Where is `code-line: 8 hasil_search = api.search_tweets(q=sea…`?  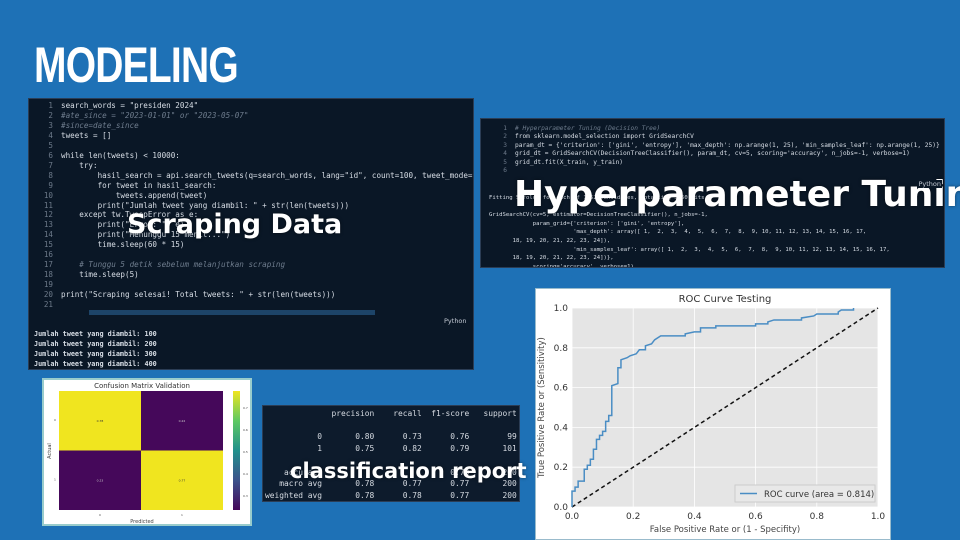
code-line: 8 hasil_search = api.search_tweets(q=sea… is located at coordinates (255, 176).